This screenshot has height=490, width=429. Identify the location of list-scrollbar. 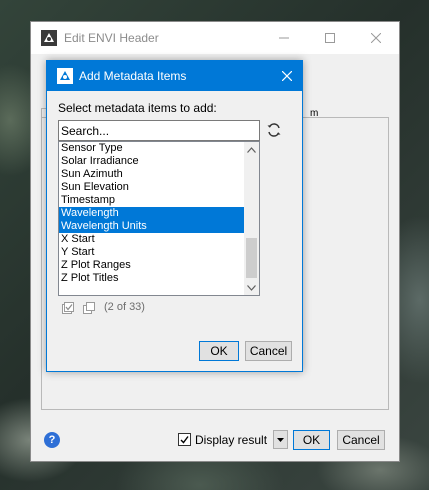
(251, 218).